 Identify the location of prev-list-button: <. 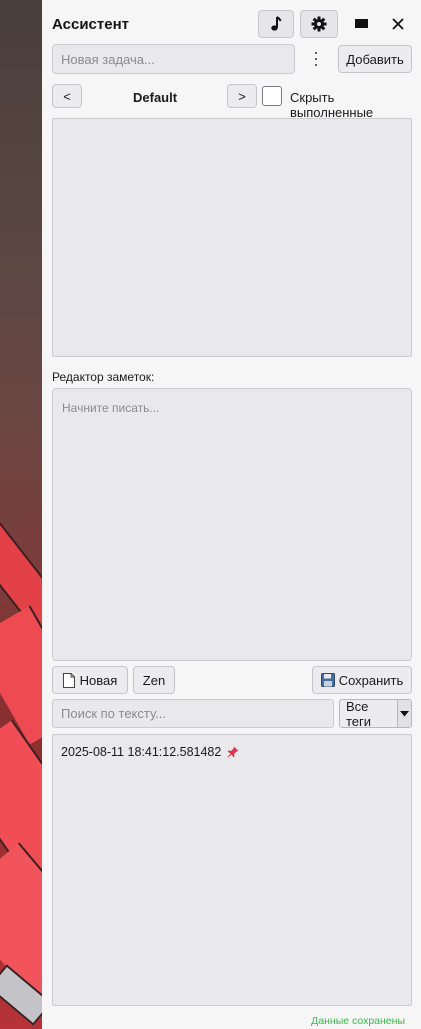
(67, 96).